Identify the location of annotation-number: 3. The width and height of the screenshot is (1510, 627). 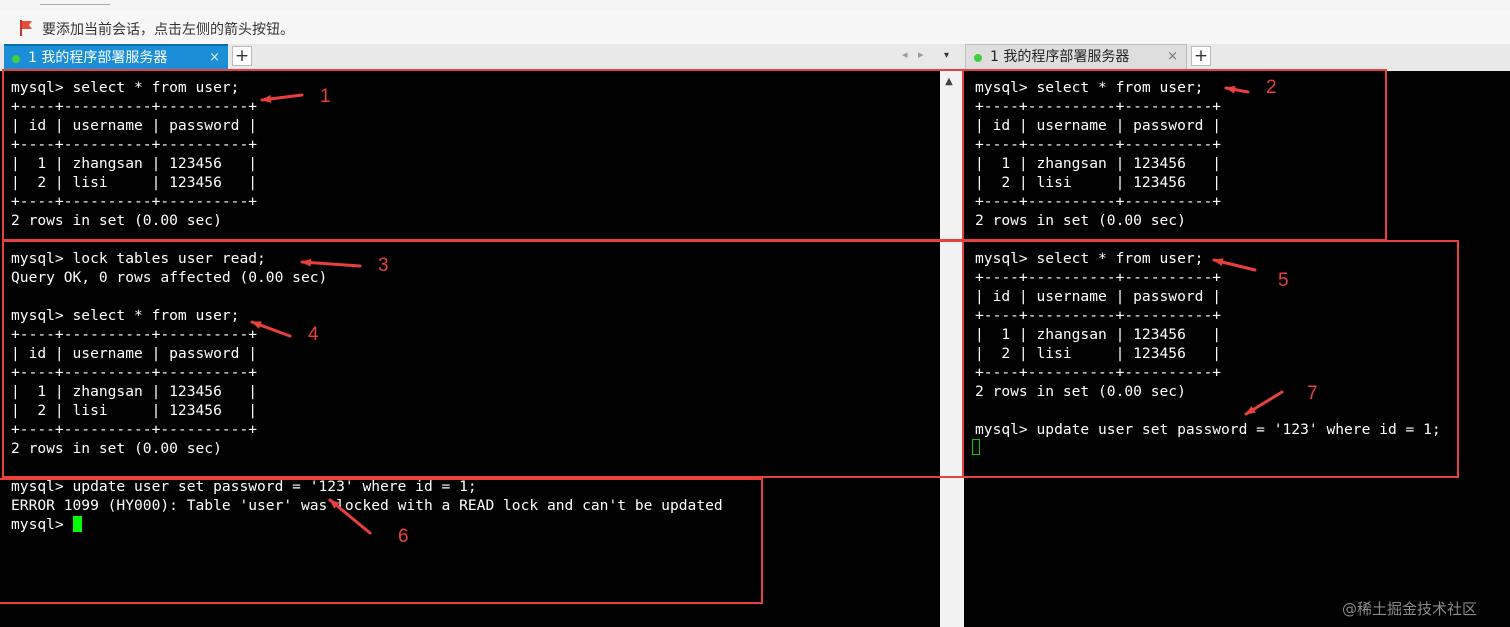
(383, 265).